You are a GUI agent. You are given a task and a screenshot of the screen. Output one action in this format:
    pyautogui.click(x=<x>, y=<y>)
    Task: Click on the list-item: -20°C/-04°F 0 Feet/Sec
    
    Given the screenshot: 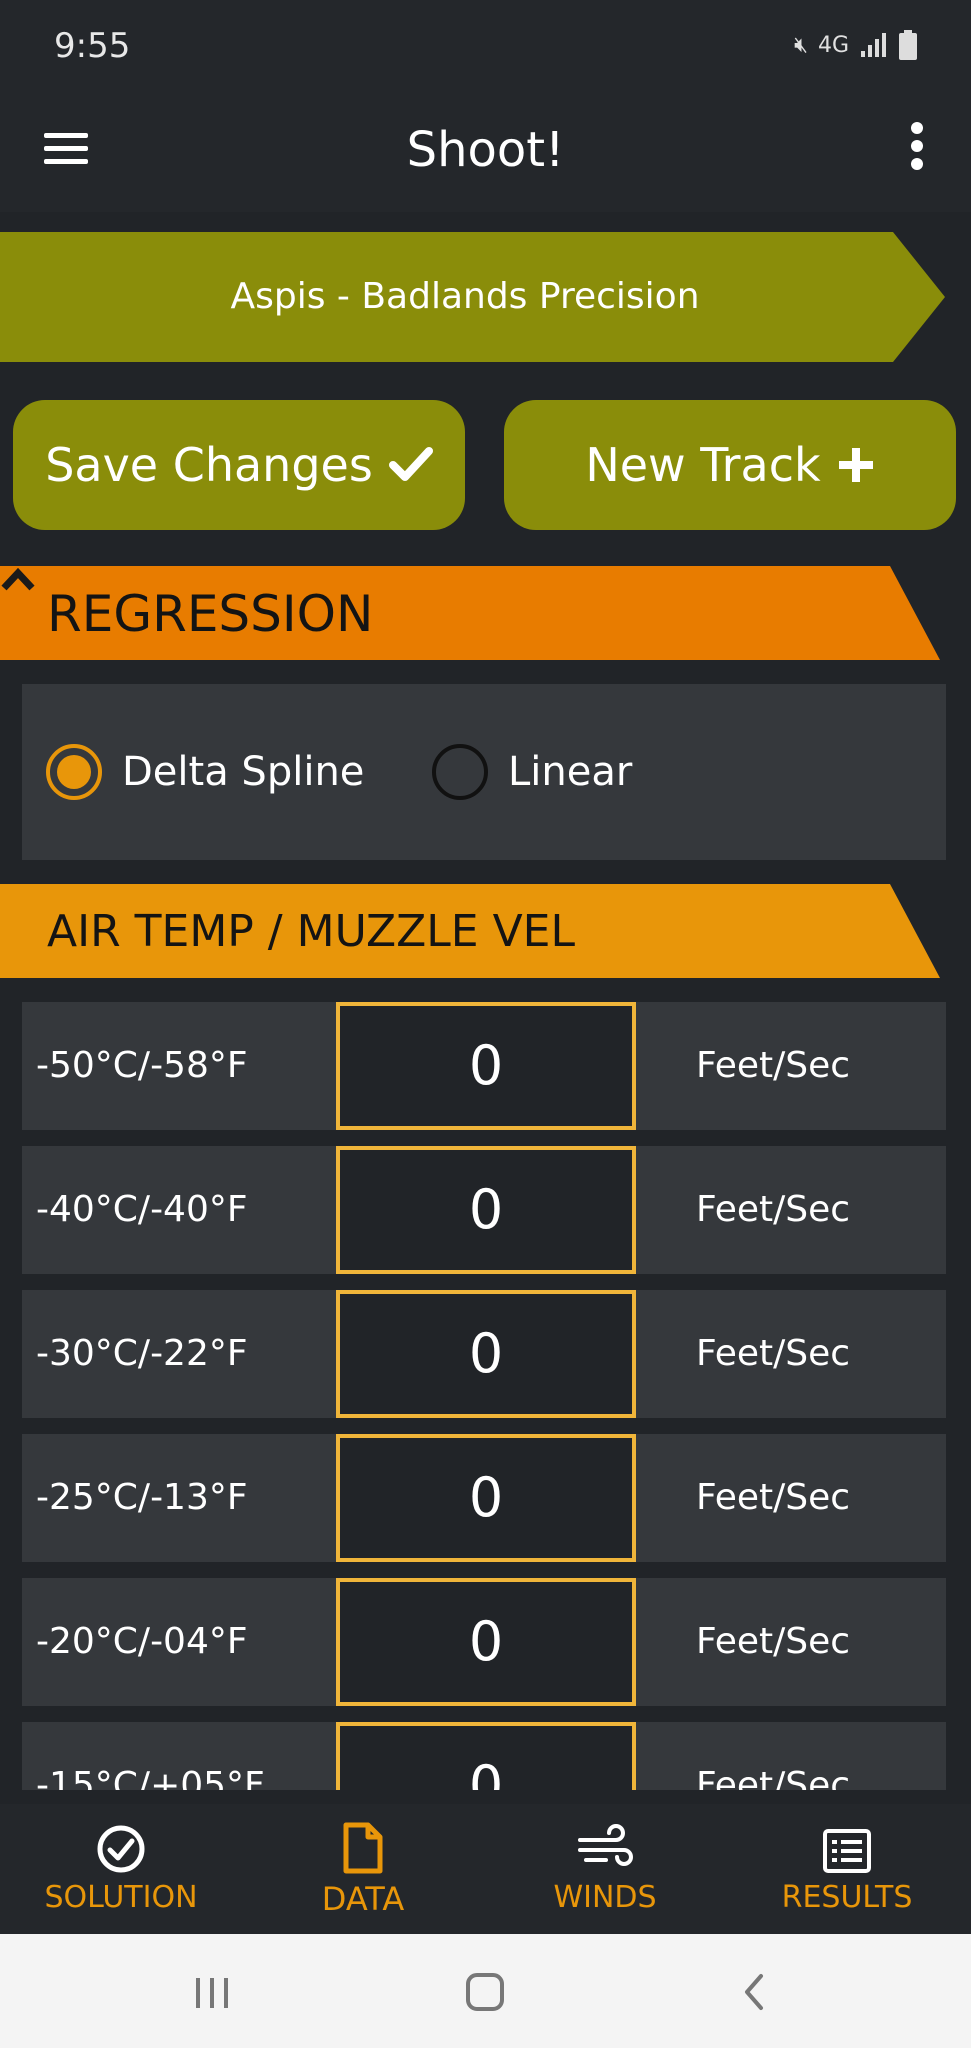 What is the action you would take?
    pyautogui.click(x=484, y=1642)
    